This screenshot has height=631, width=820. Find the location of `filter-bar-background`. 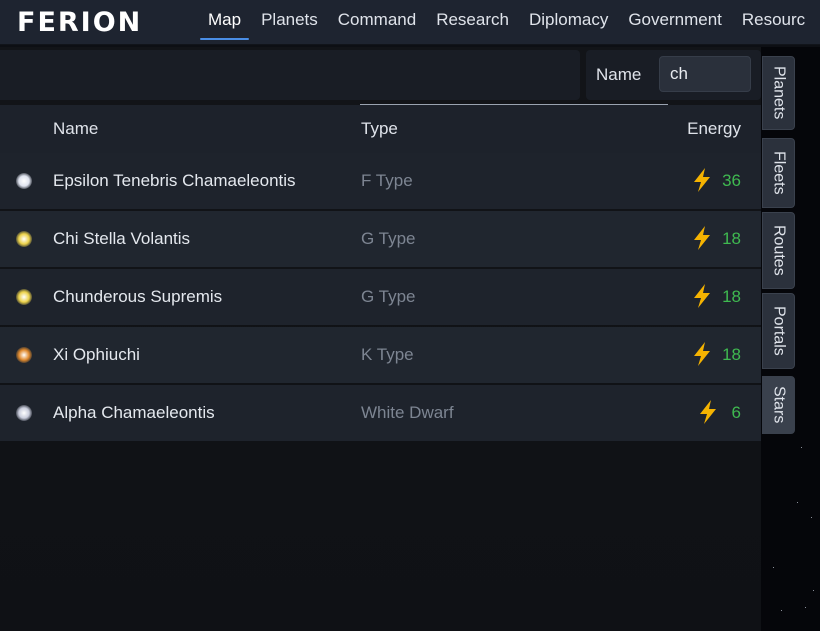

filter-bar-background is located at coordinates (290, 75).